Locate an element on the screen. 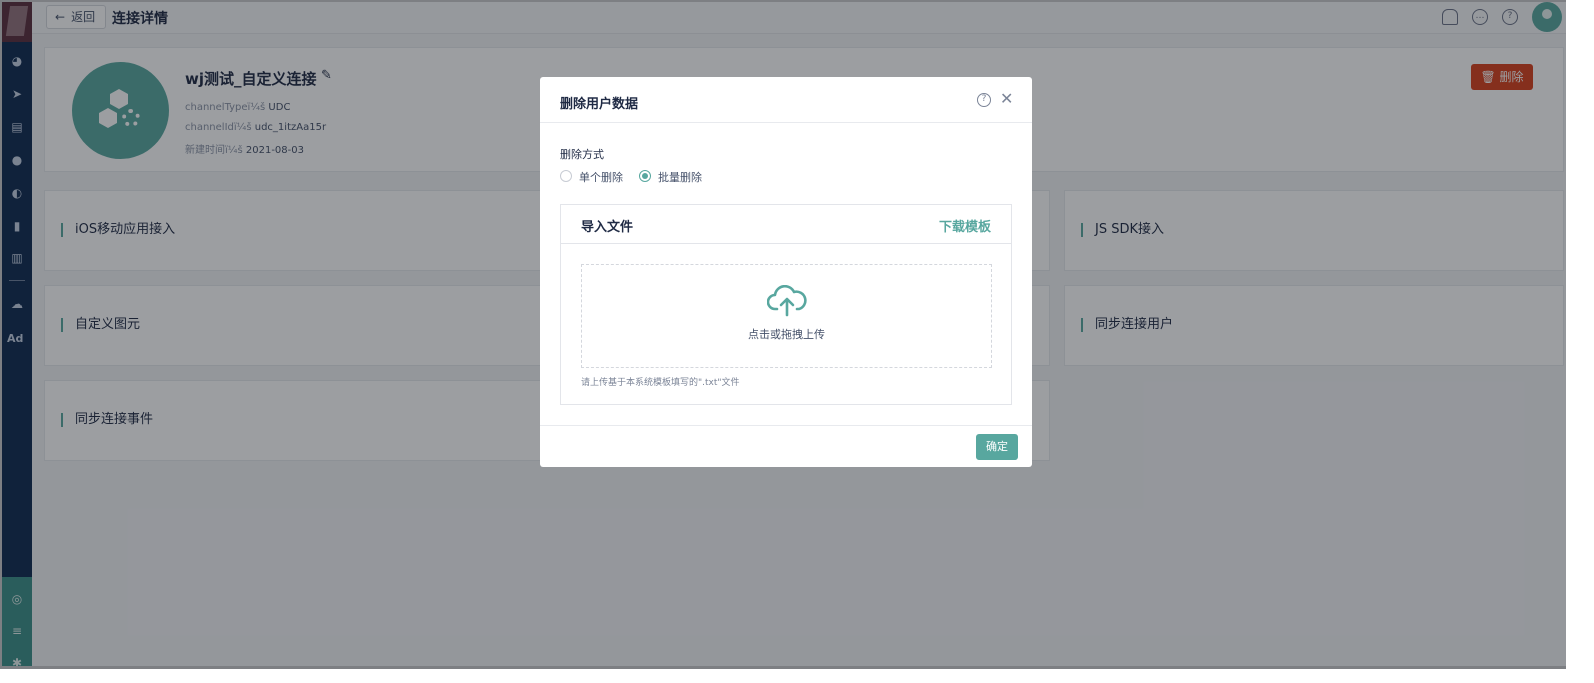 This screenshot has width=1594, height=683. import-file-panel: 导入文件 下载模板 点击或拖拽上传 请上传基于本系统模板填写的".txt"文件 is located at coordinates (786, 304).